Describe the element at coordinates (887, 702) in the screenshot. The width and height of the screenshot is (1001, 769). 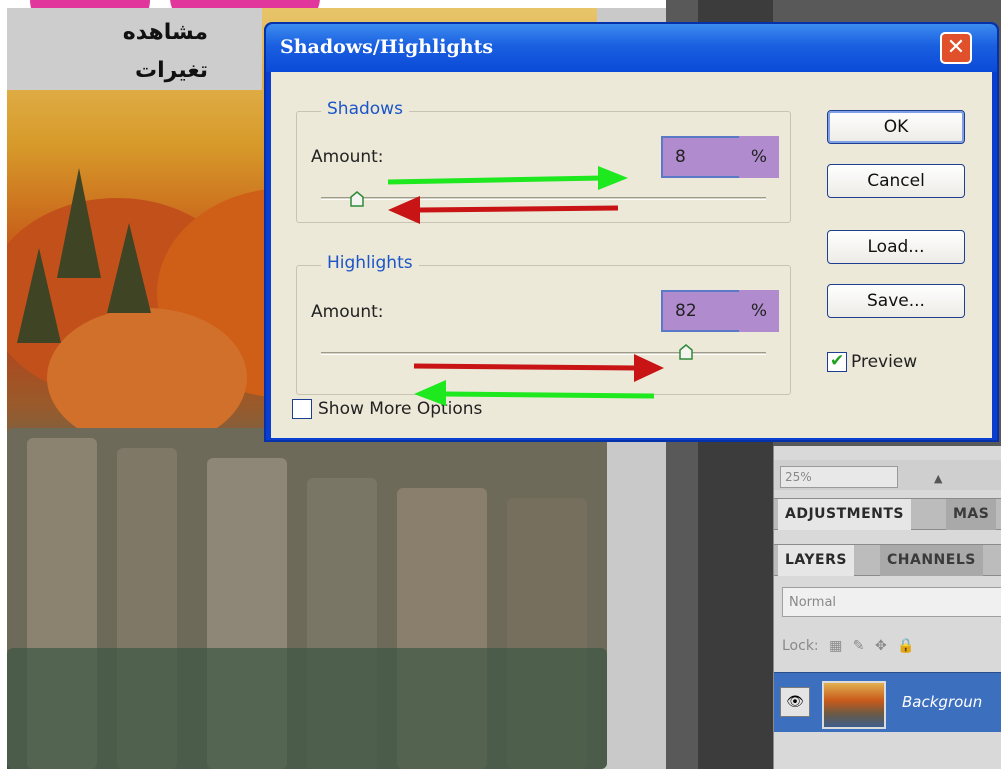
I see `layer-row-background: 👁 Backgroun` at that location.